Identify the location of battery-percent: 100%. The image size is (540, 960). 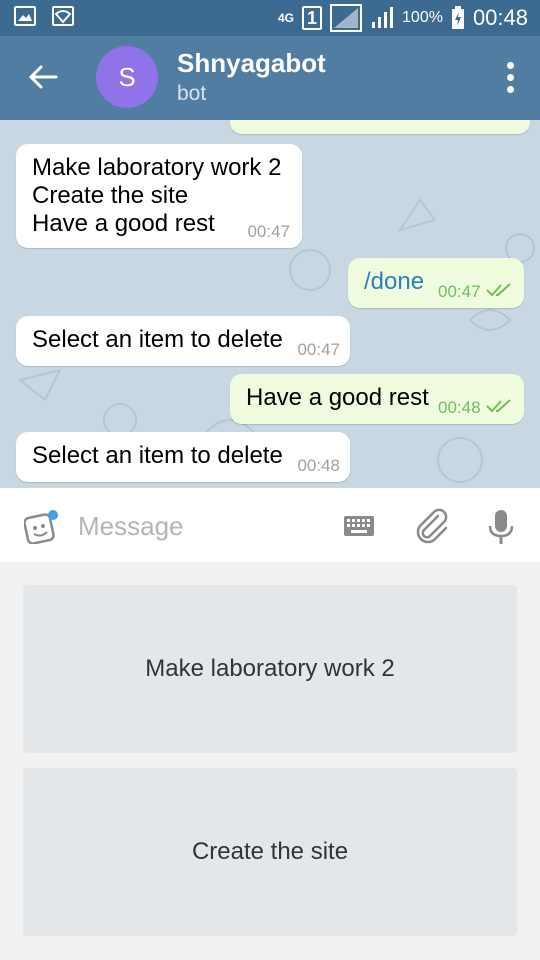
(422, 17).